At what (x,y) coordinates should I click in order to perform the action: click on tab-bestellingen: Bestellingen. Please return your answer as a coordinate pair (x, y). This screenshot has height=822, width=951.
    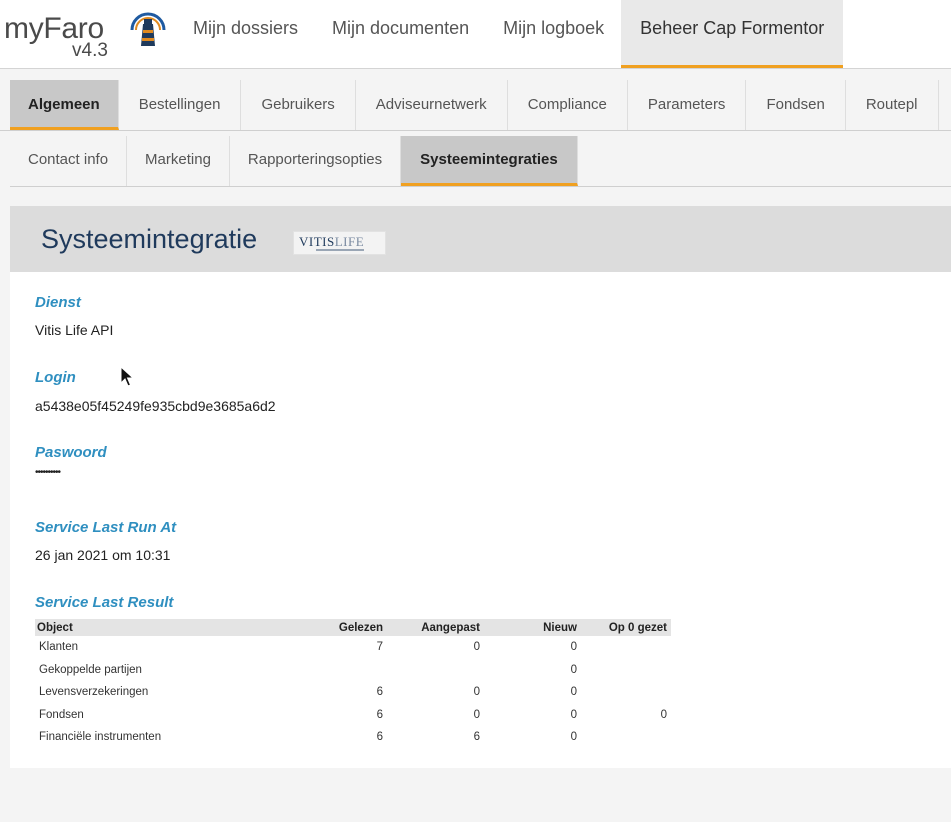
    Looking at the image, I should click on (180, 105).